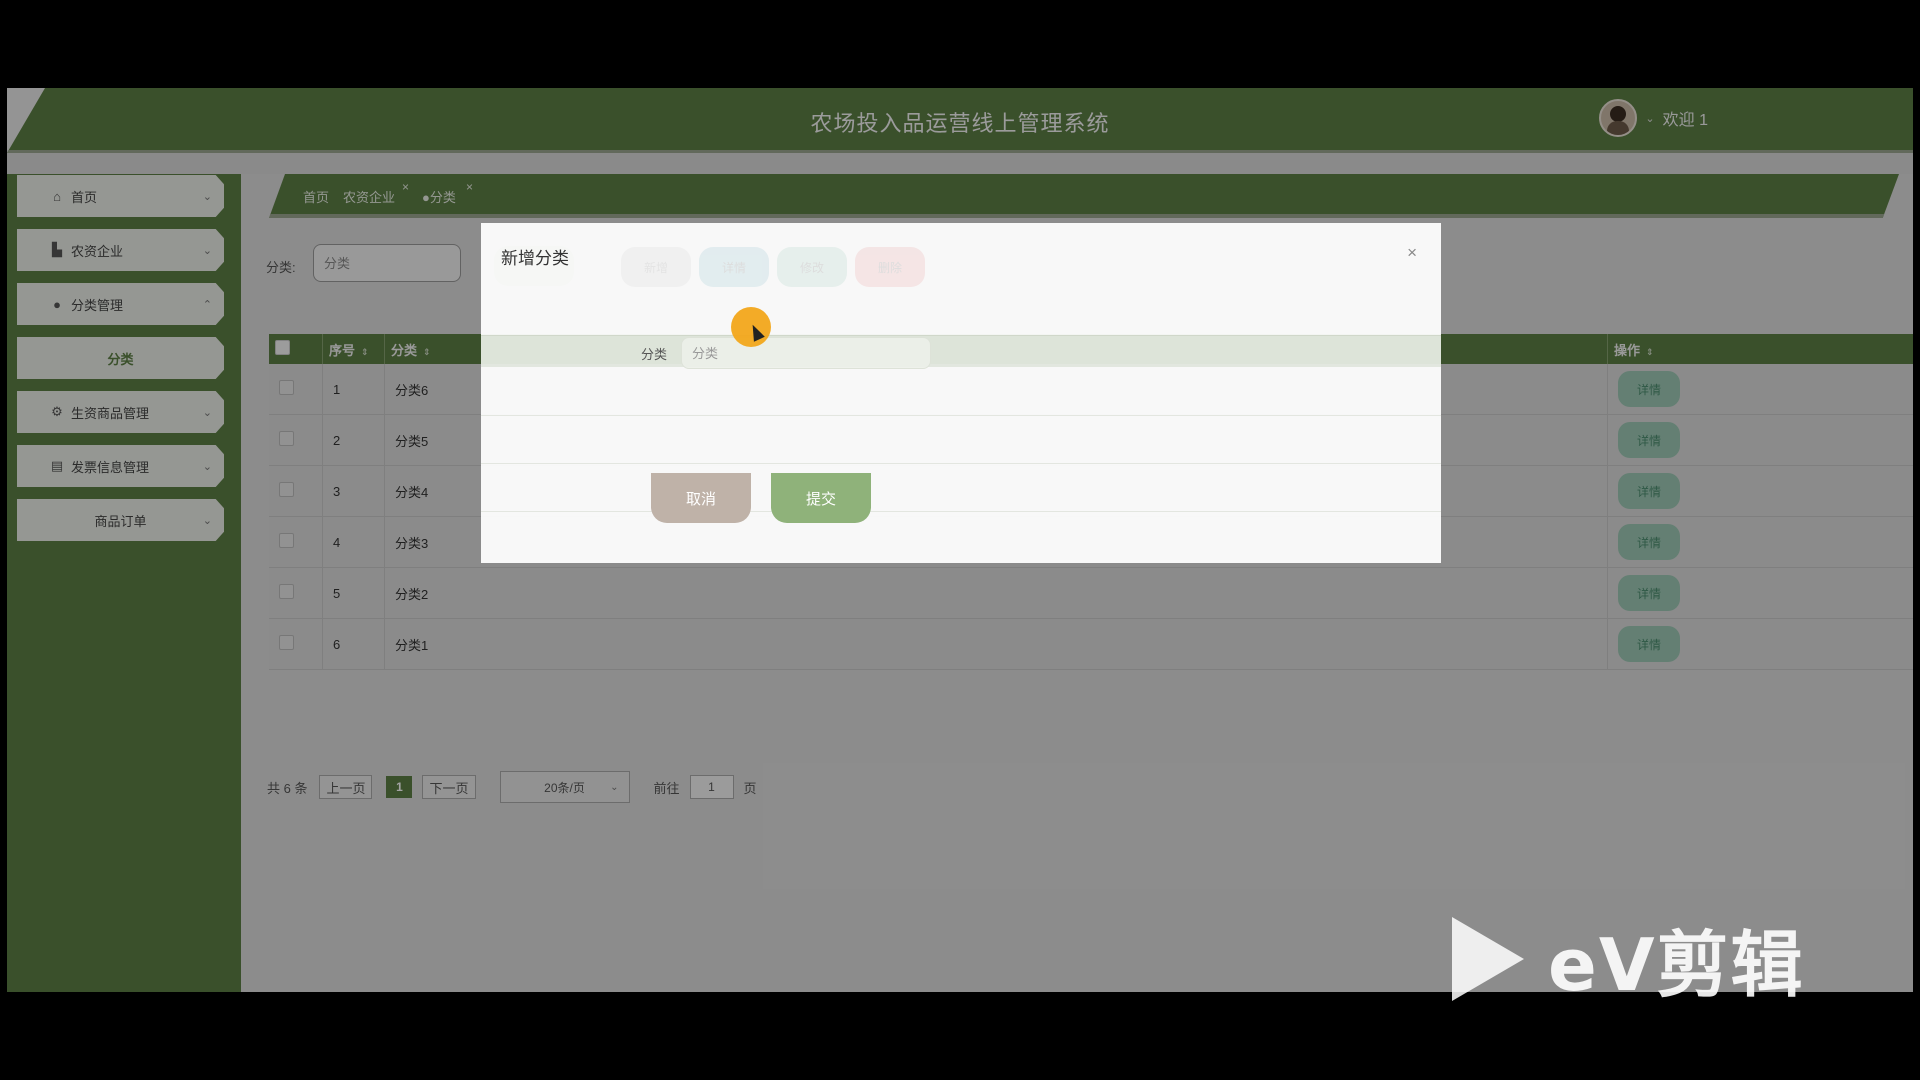 The height and width of the screenshot is (1080, 1920). I want to click on watermark-text: eV剪辑, so click(1676, 965).